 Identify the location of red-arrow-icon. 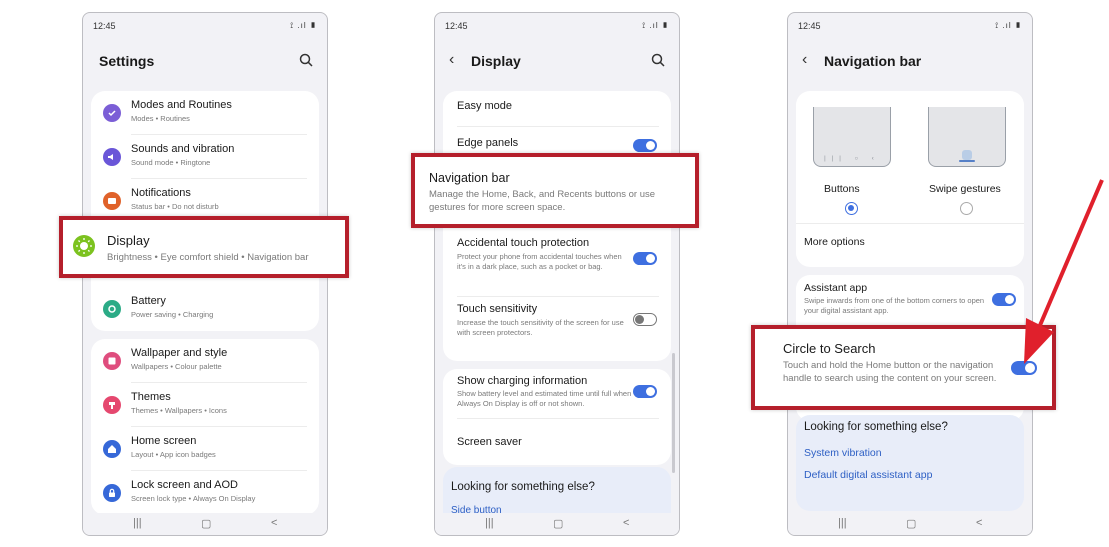
(1064, 271).